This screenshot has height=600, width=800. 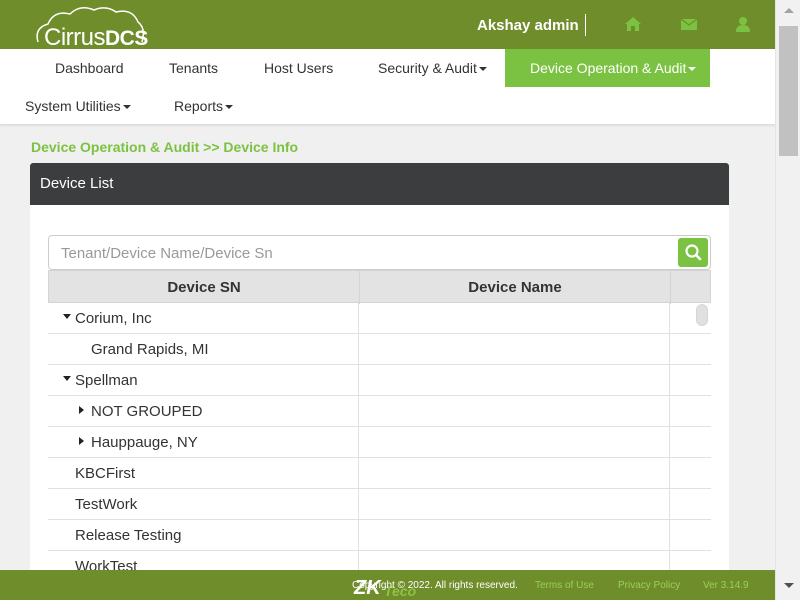 I want to click on nav-reports: Reports, so click(x=204, y=106).